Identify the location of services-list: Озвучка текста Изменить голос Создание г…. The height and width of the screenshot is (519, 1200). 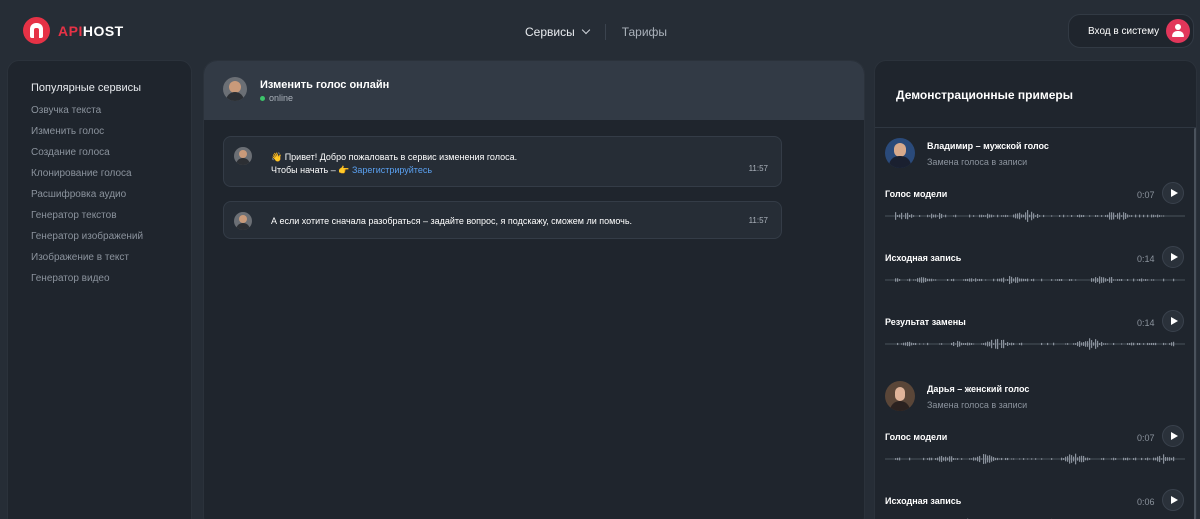
(87, 199).